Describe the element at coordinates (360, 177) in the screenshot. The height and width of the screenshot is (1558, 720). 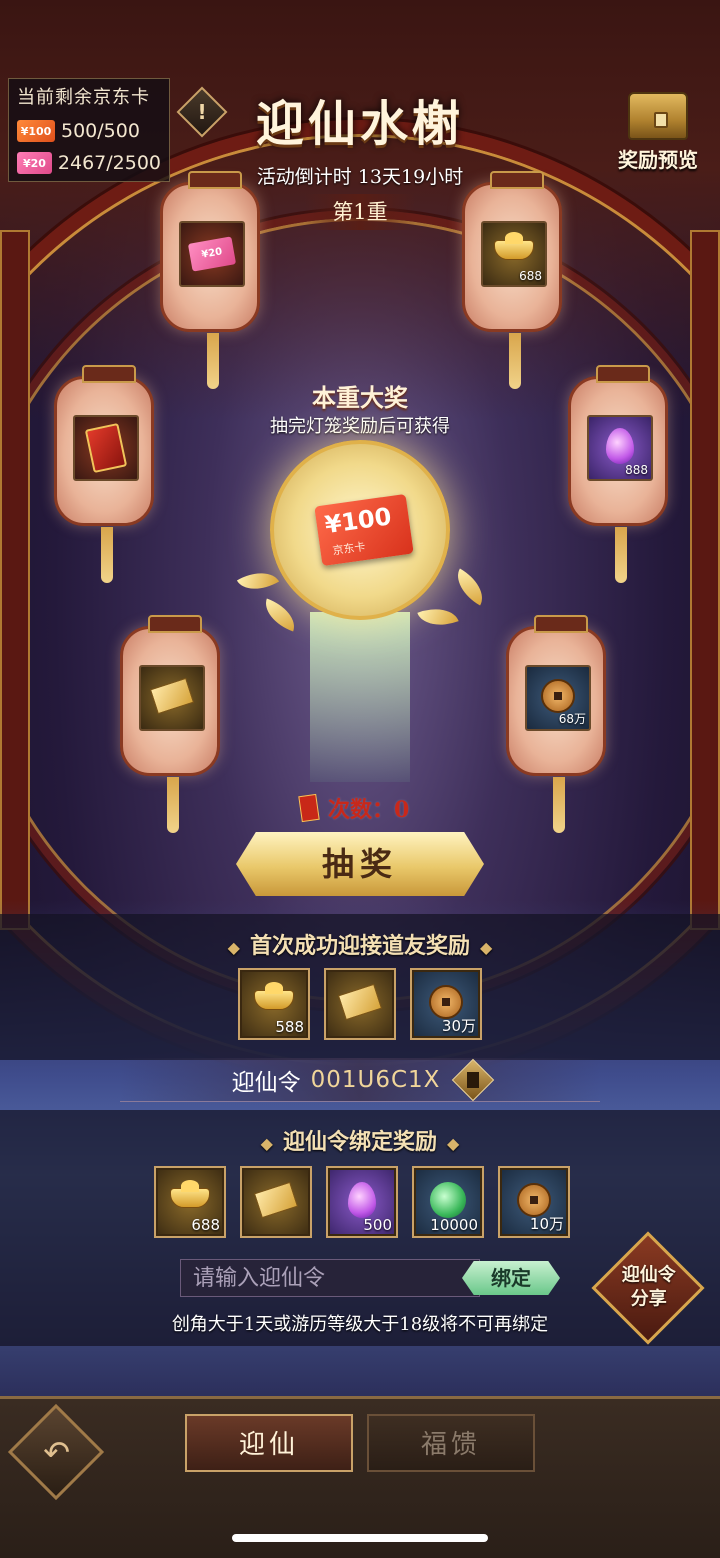
I see `event-countdown: 活动倒计时 13天19小时` at that location.